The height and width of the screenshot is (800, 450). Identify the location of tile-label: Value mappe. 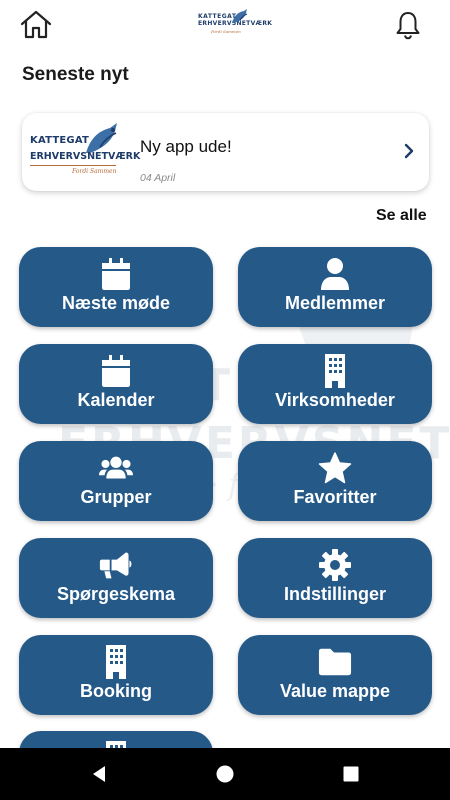
(335, 691).